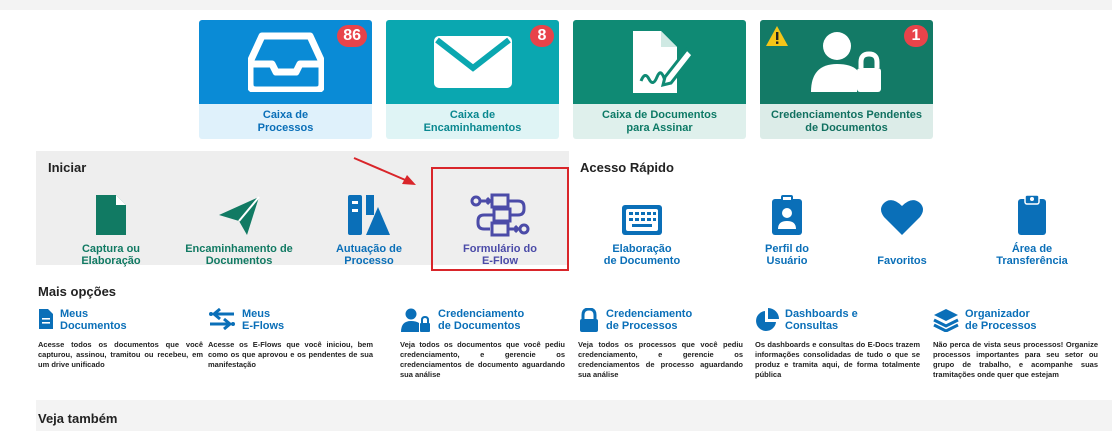 Image resolution: width=1112 pixels, height=431 pixels. What do you see at coordinates (111, 215) in the screenshot?
I see `document-icon` at bounding box center [111, 215].